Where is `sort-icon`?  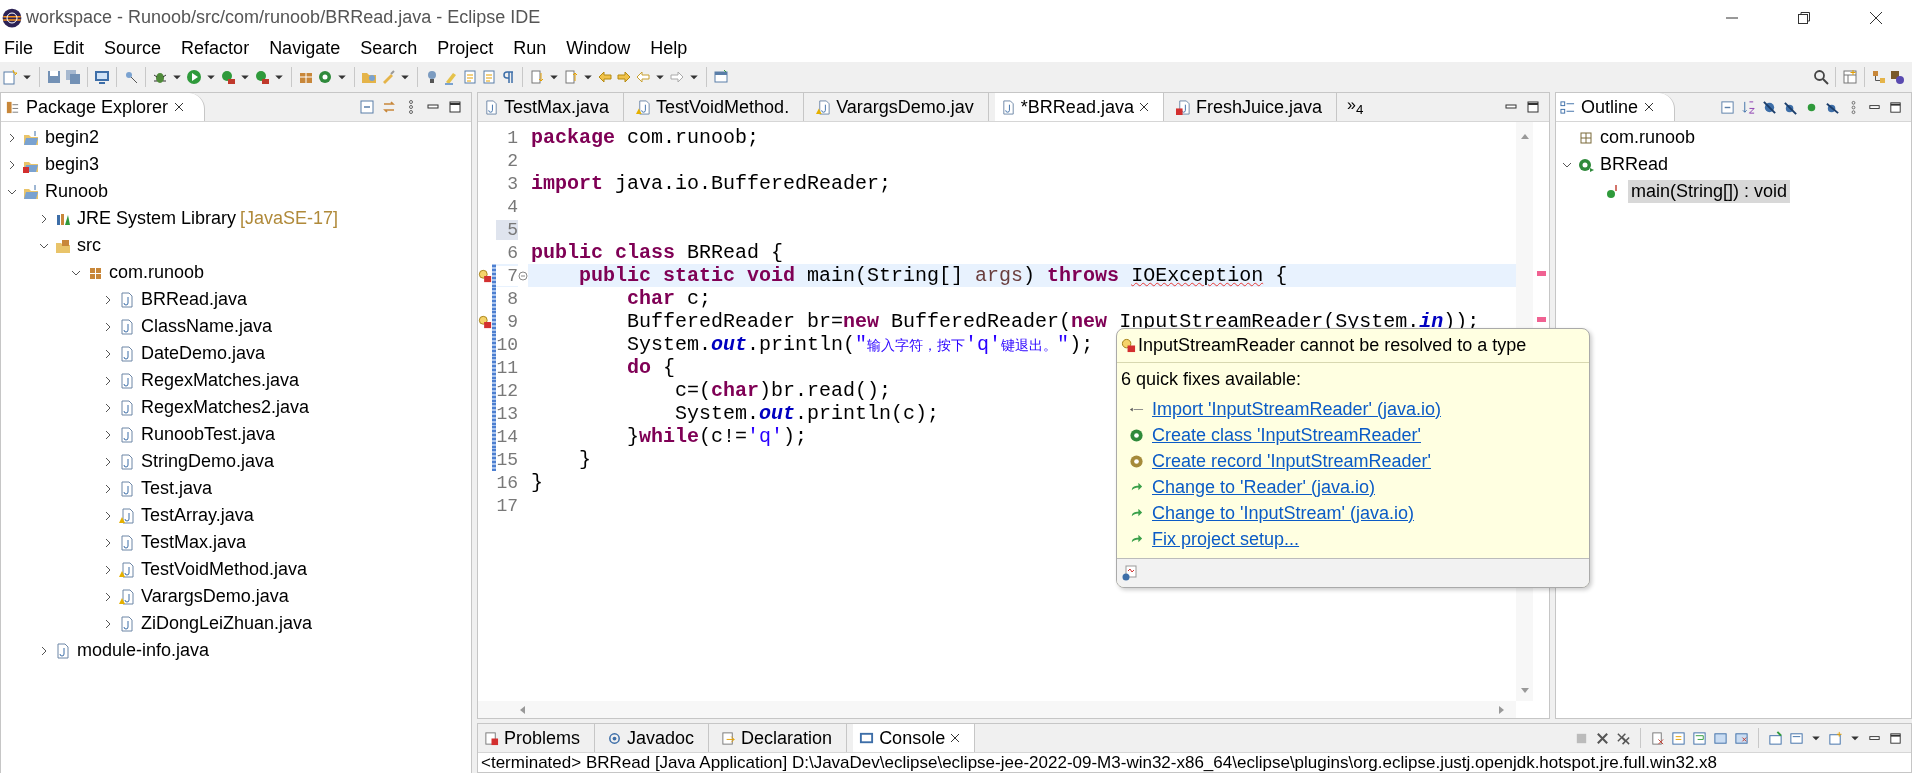
sort-icon is located at coordinates (1748, 107).